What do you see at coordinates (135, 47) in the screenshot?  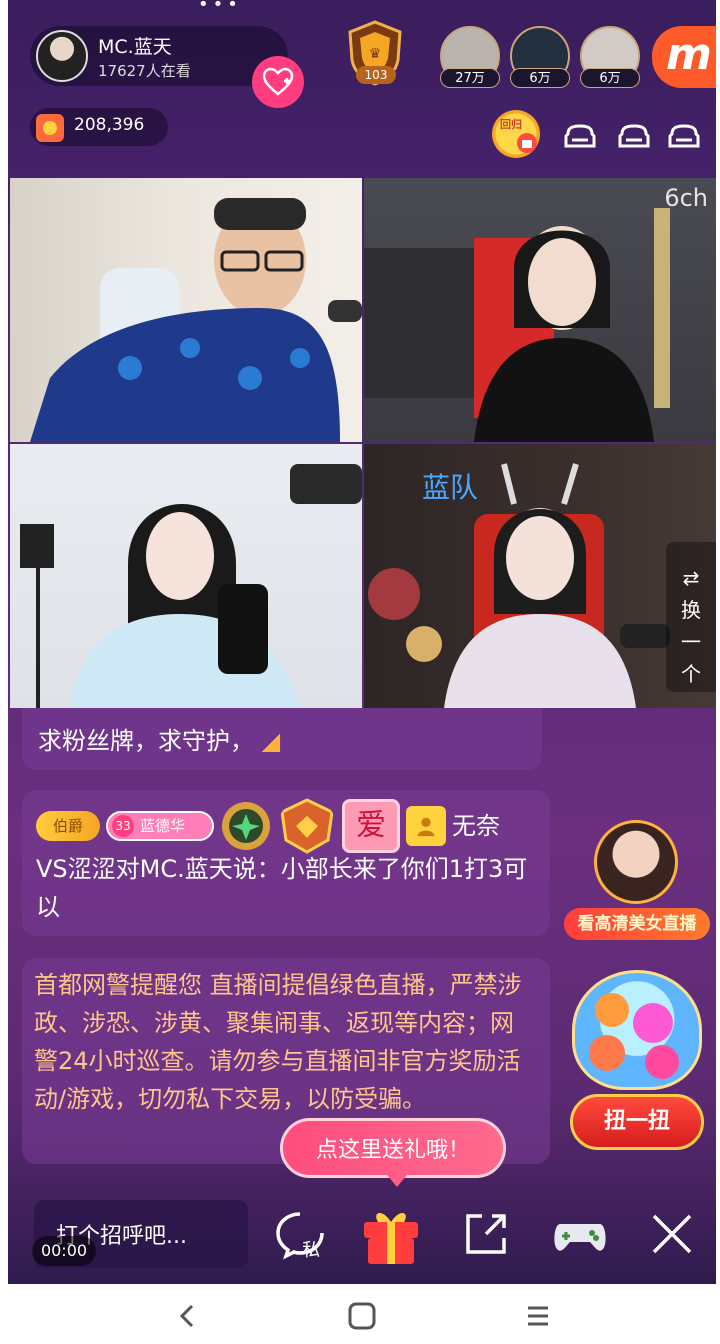 I see `host-name: MC.蓝天` at bounding box center [135, 47].